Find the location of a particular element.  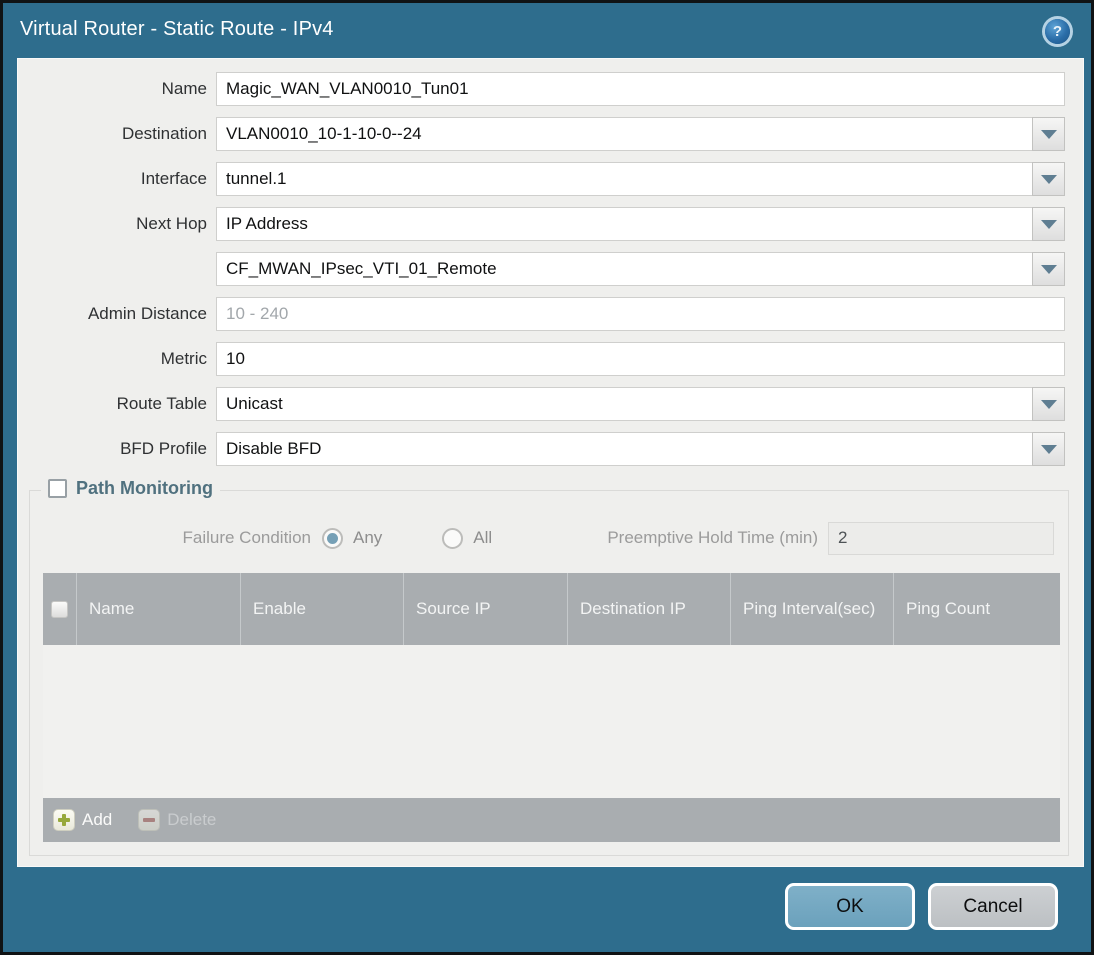

failure-condition-radio-all is located at coordinates (453, 538).